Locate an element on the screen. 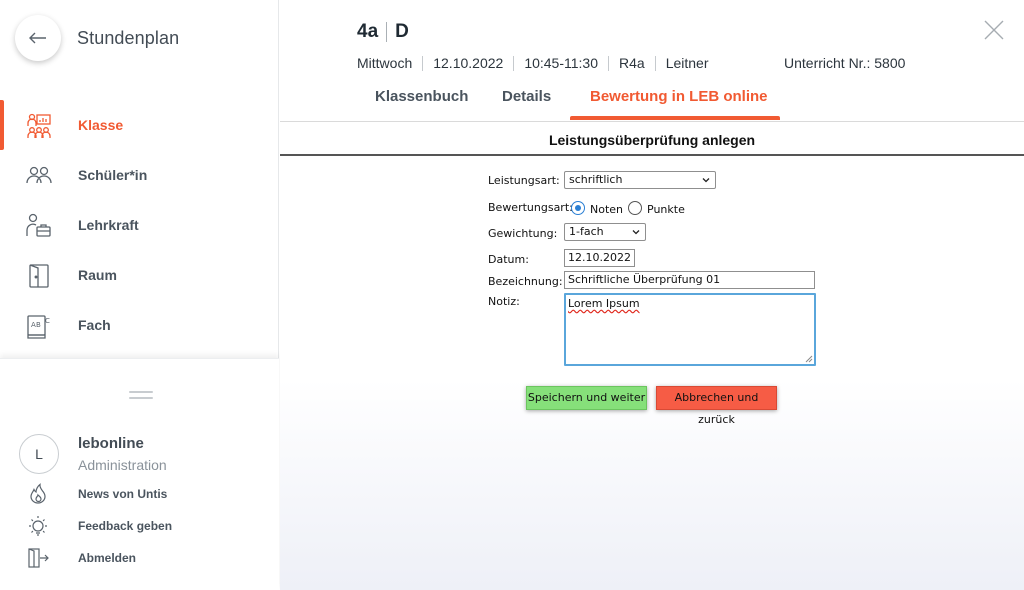 The width and height of the screenshot is (1024, 590). lesson-date: 12.10.2022 is located at coordinates (468, 63).